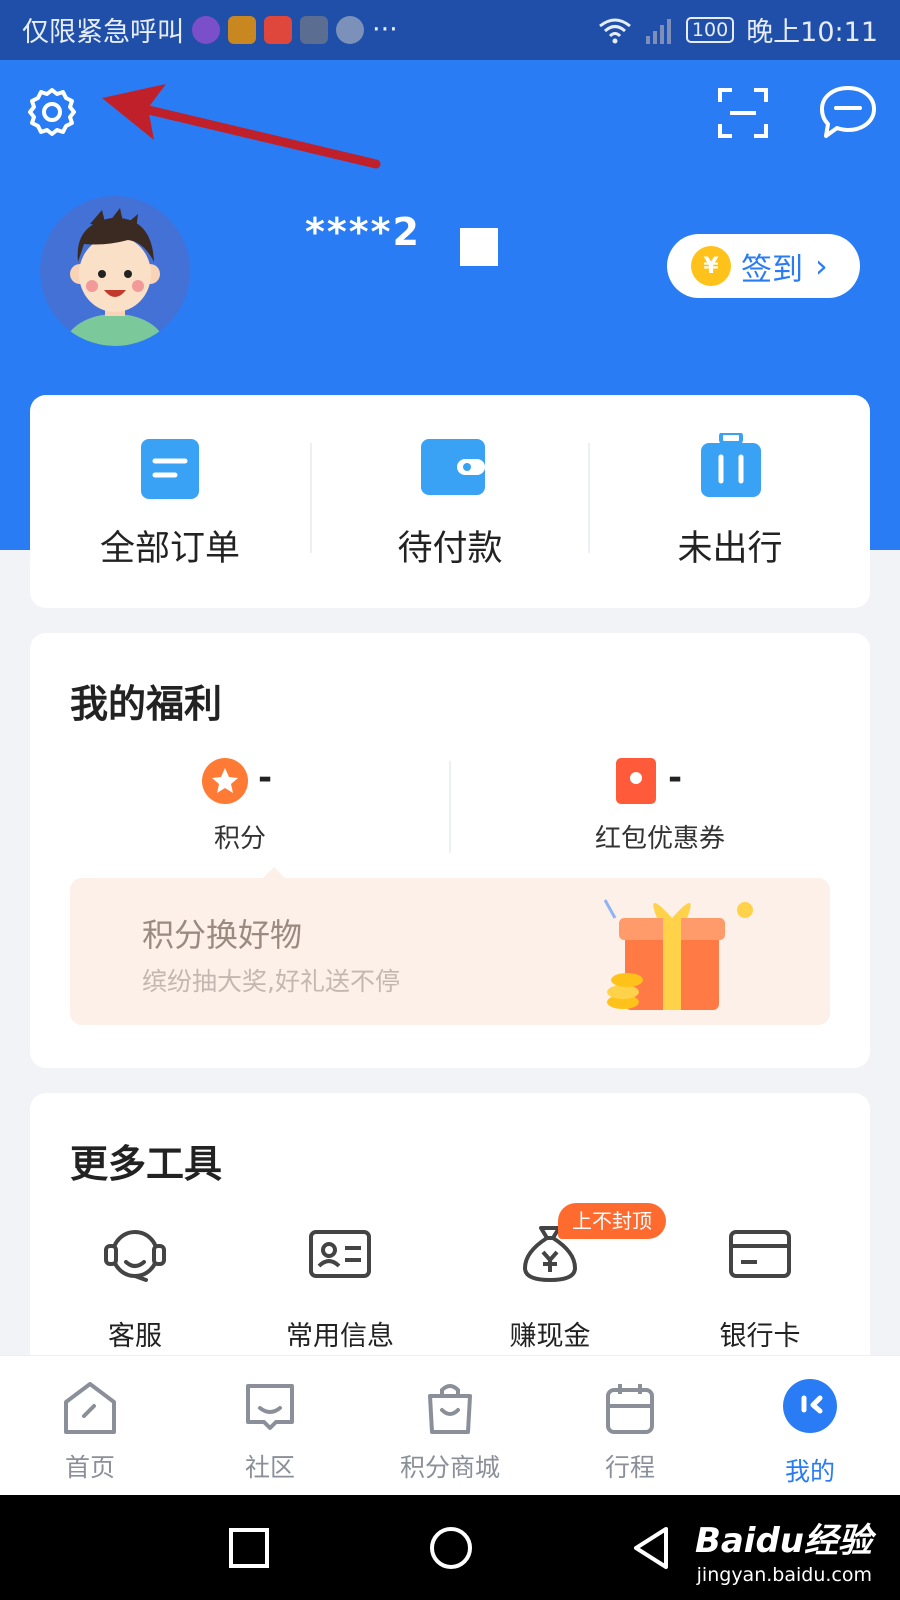  What do you see at coordinates (225, 781) in the screenshot?
I see `star-points-icon` at bounding box center [225, 781].